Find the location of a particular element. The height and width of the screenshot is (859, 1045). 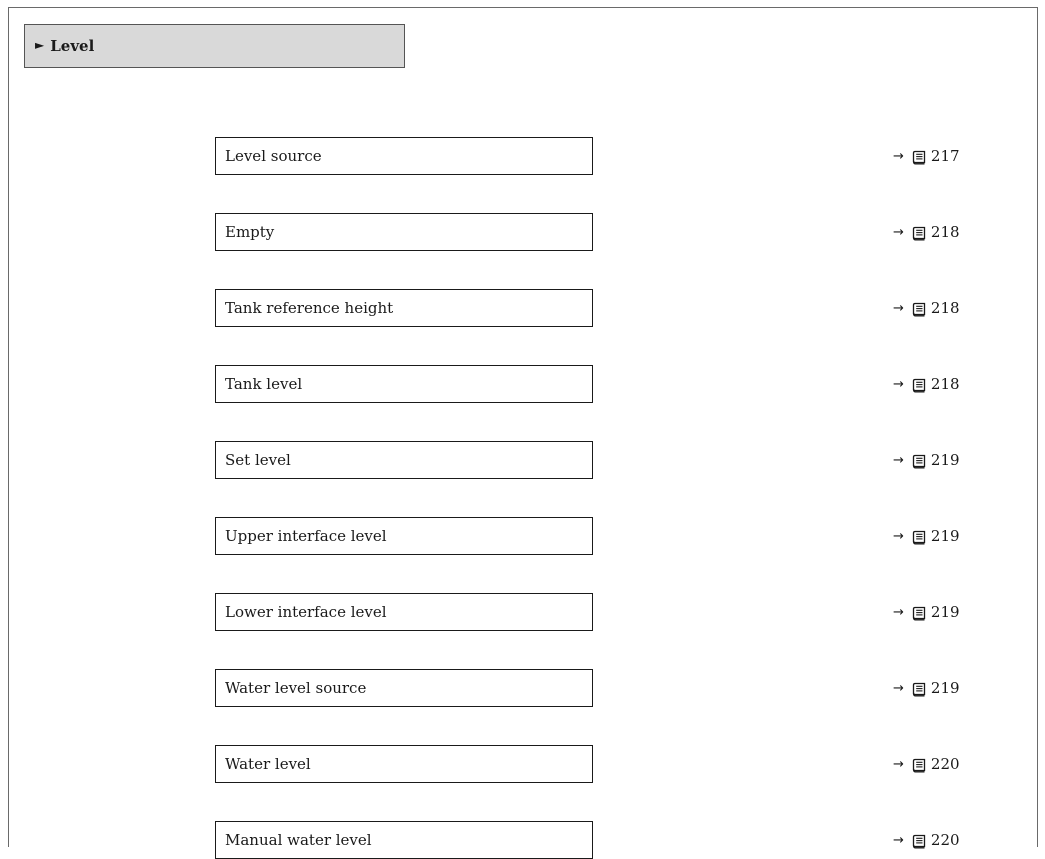

parameter-tank-reference-height: Tank reference height is located at coordinates (404, 308).